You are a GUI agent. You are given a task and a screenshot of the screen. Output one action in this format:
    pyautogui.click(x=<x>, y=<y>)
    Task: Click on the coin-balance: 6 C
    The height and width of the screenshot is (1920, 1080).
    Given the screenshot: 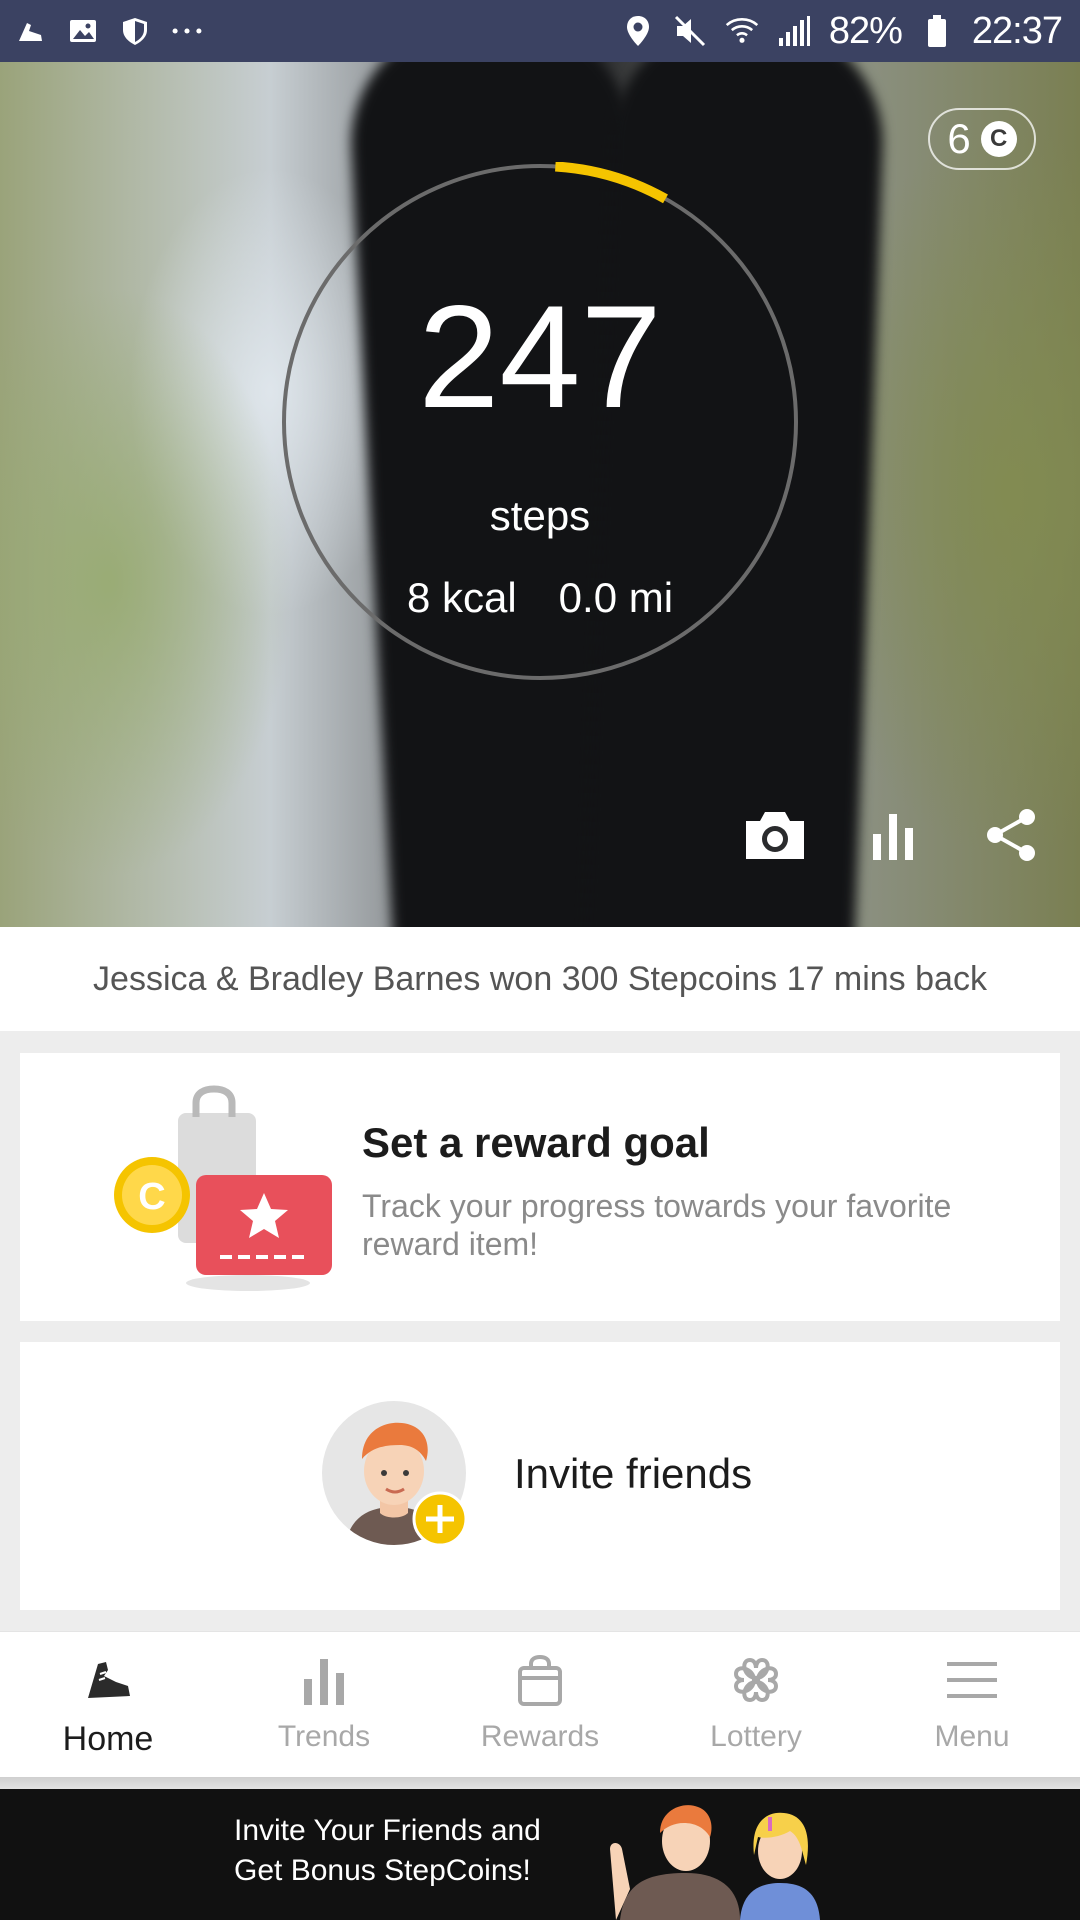 What is the action you would take?
    pyautogui.click(x=982, y=139)
    